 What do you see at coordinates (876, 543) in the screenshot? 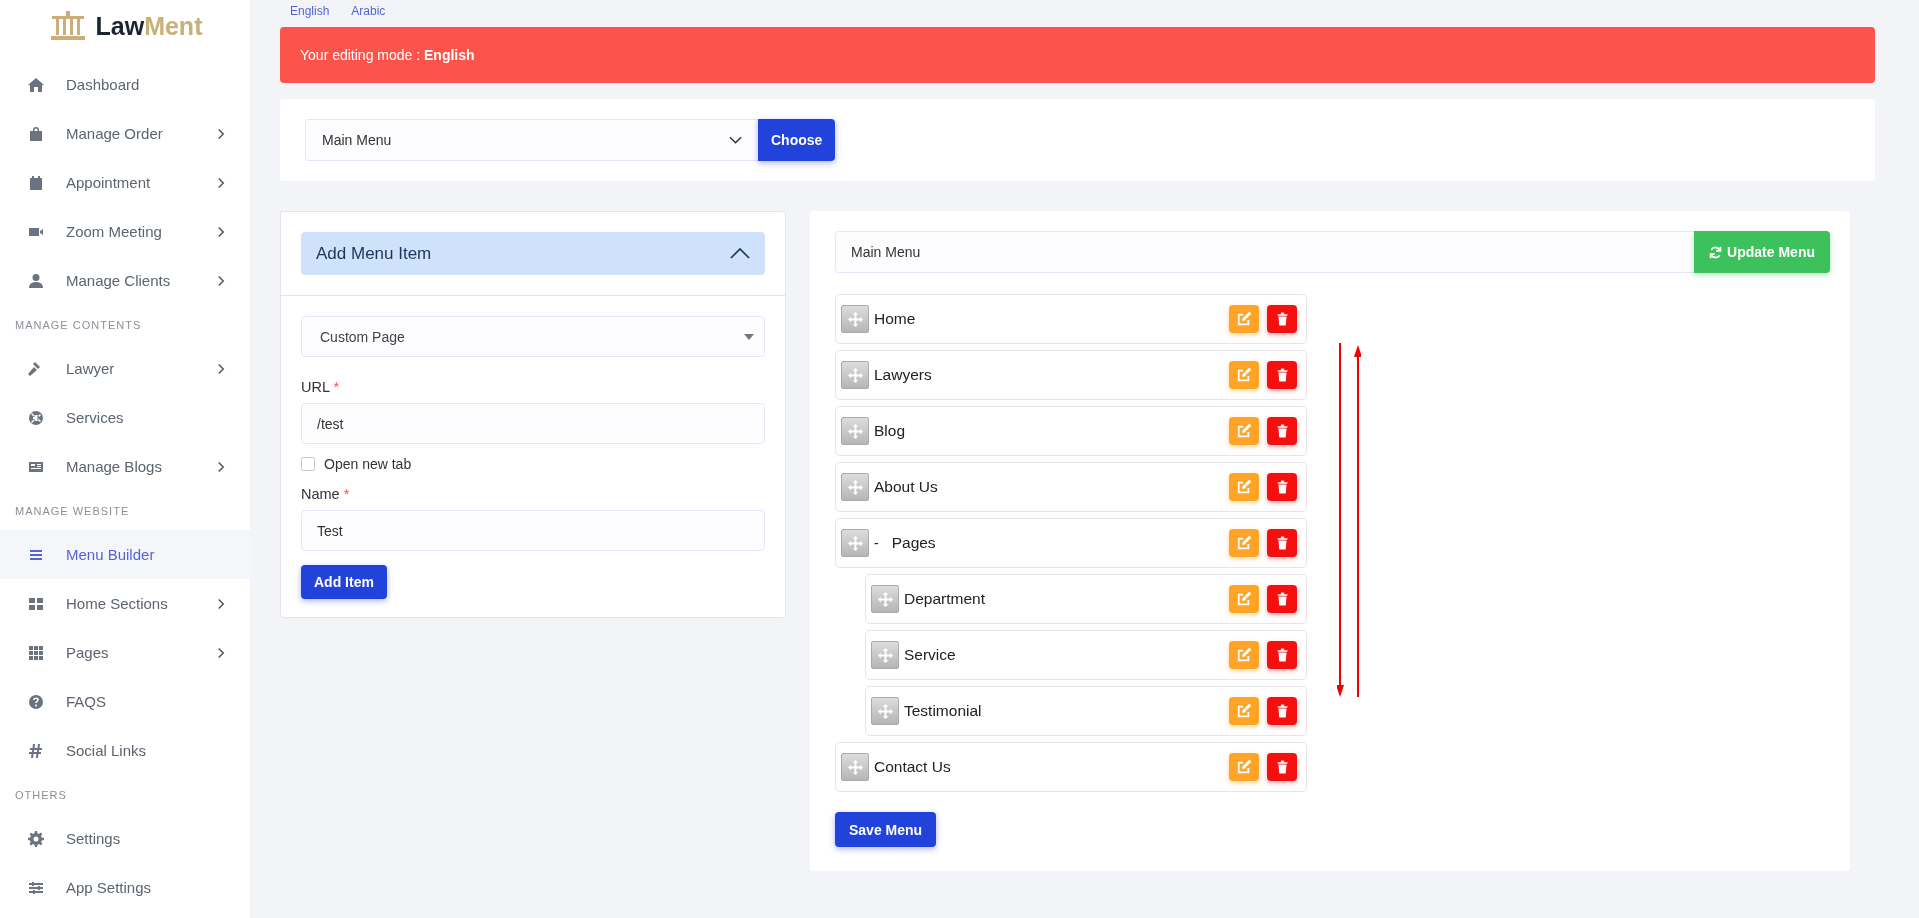
I see `collapse-toggle: -` at bounding box center [876, 543].